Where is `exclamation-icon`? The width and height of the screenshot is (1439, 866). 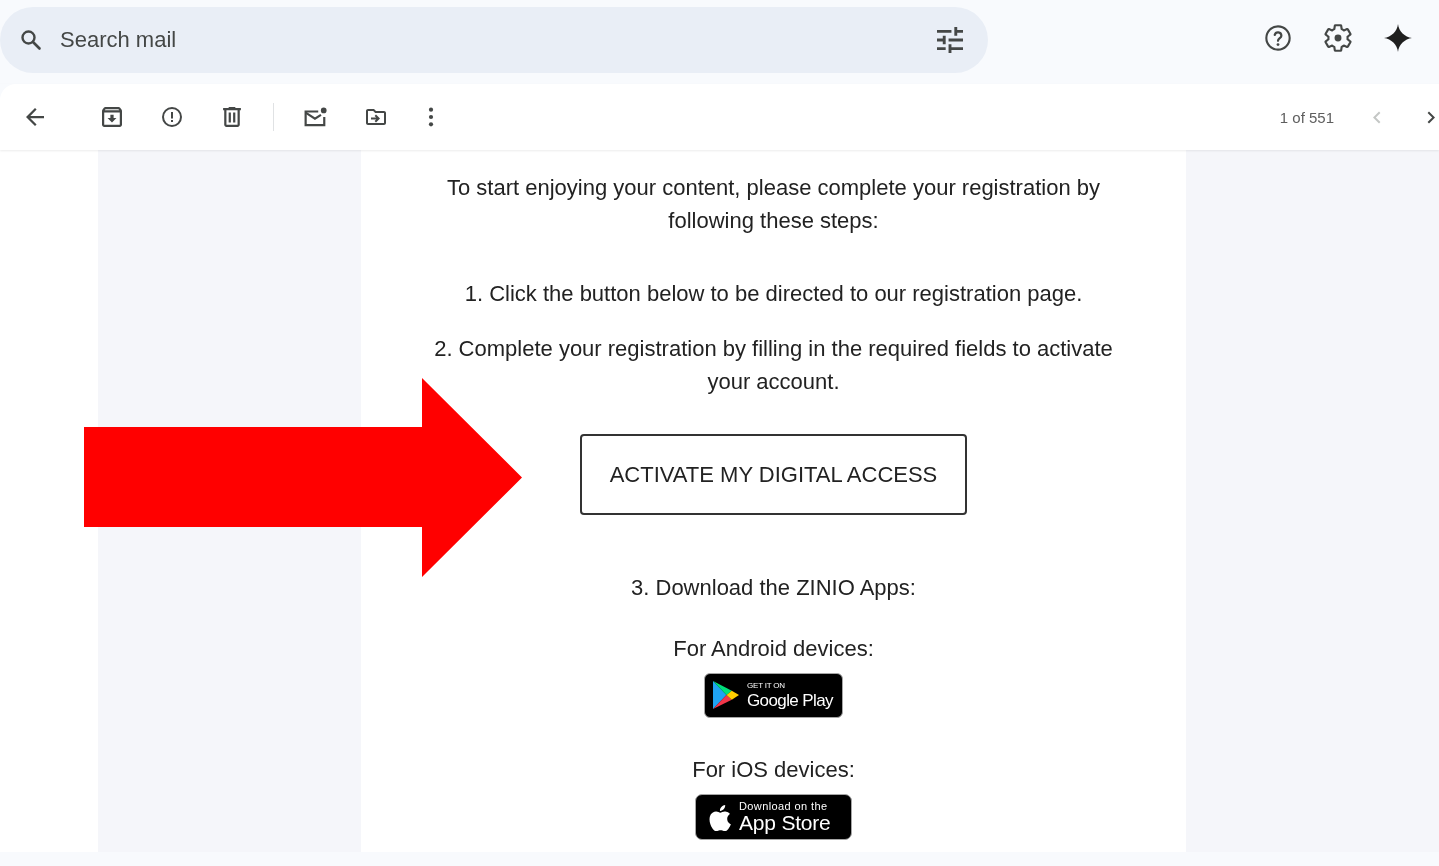 exclamation-icon is located at coordinates (172, 117).